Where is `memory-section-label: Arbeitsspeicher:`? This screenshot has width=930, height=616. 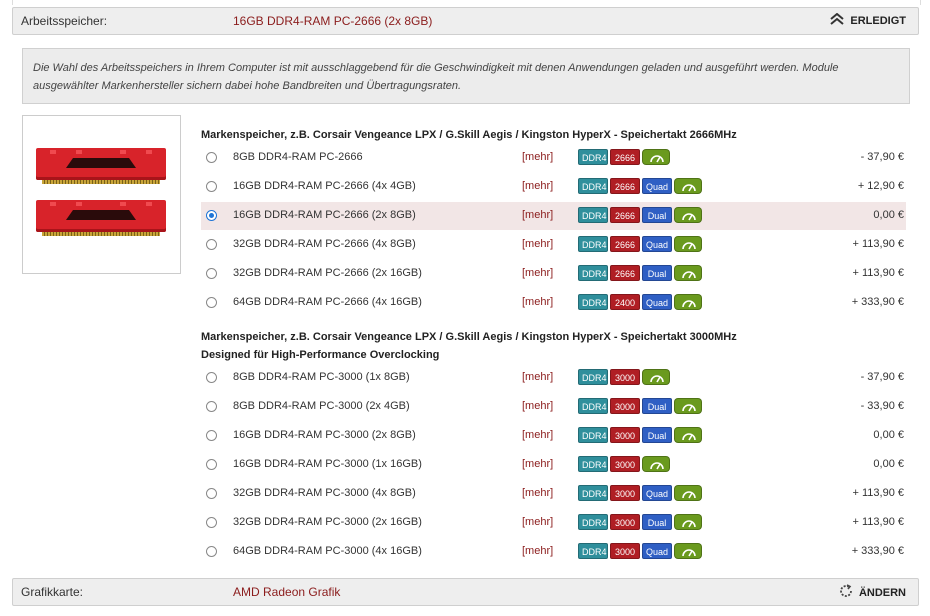
memory-section-label: Arbeitsspeicher: is located at coordinates (64, 21).